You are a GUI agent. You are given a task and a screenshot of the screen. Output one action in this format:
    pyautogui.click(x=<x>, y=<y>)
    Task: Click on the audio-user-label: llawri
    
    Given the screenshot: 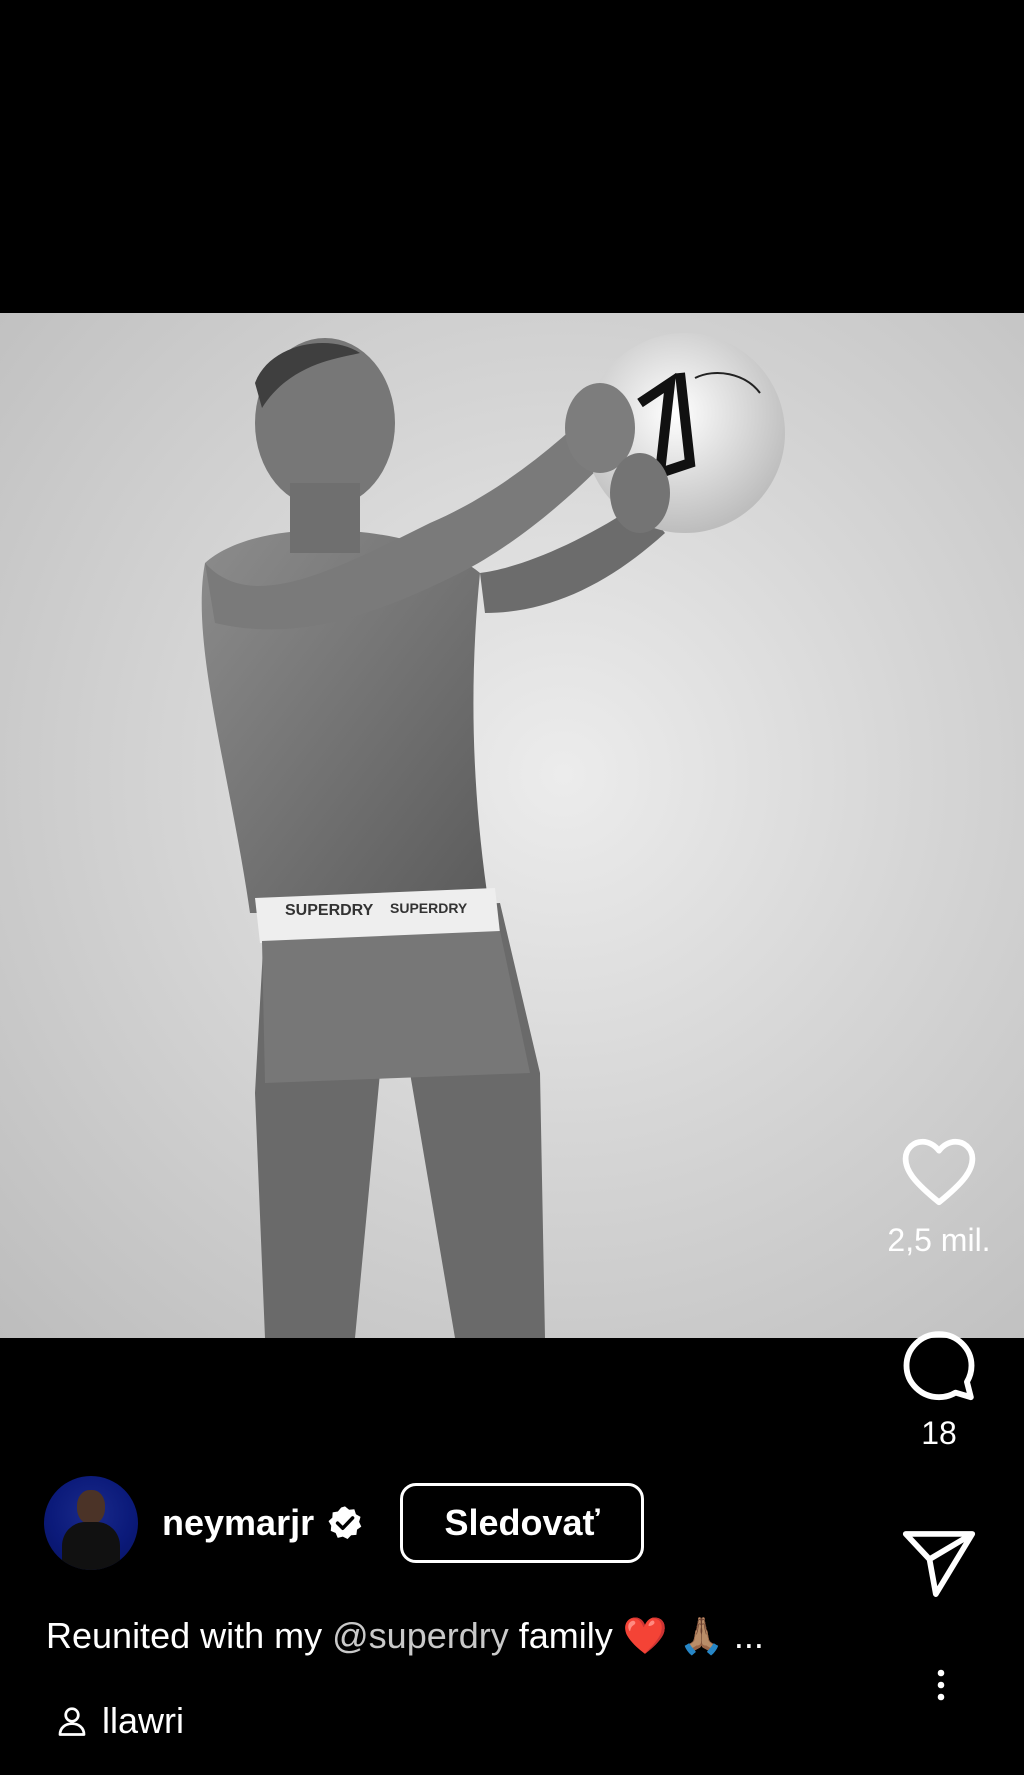 What is the action you would take?
    pyautogui.click(x=143, y=1721)
    